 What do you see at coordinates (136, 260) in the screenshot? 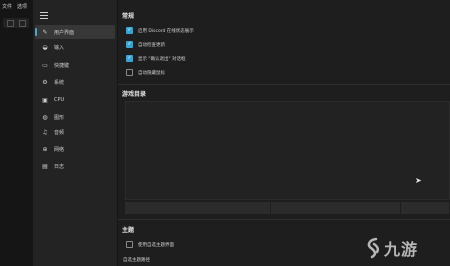
I see `theme-path-label: 自选主题路径` at bounding box center [136, 260].